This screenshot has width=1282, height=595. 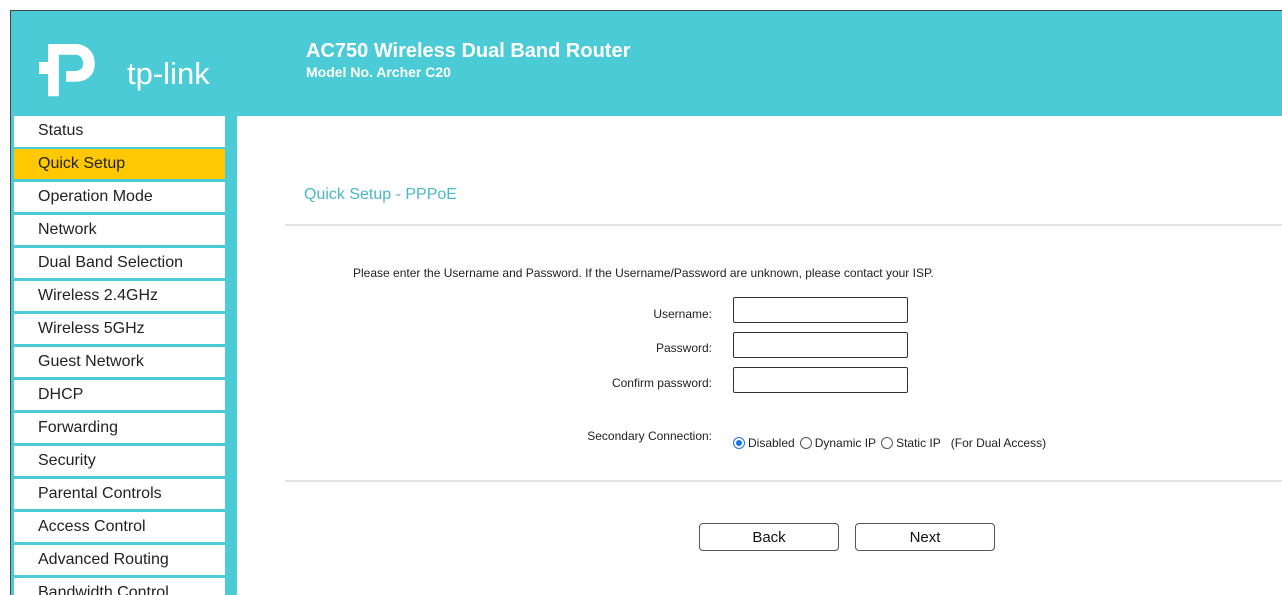 What do you see at coordinates (119, 494) in the screenshot?
I see `sidebar-item-parental-controls: Parental Controls` at bounding box center [119, 494].